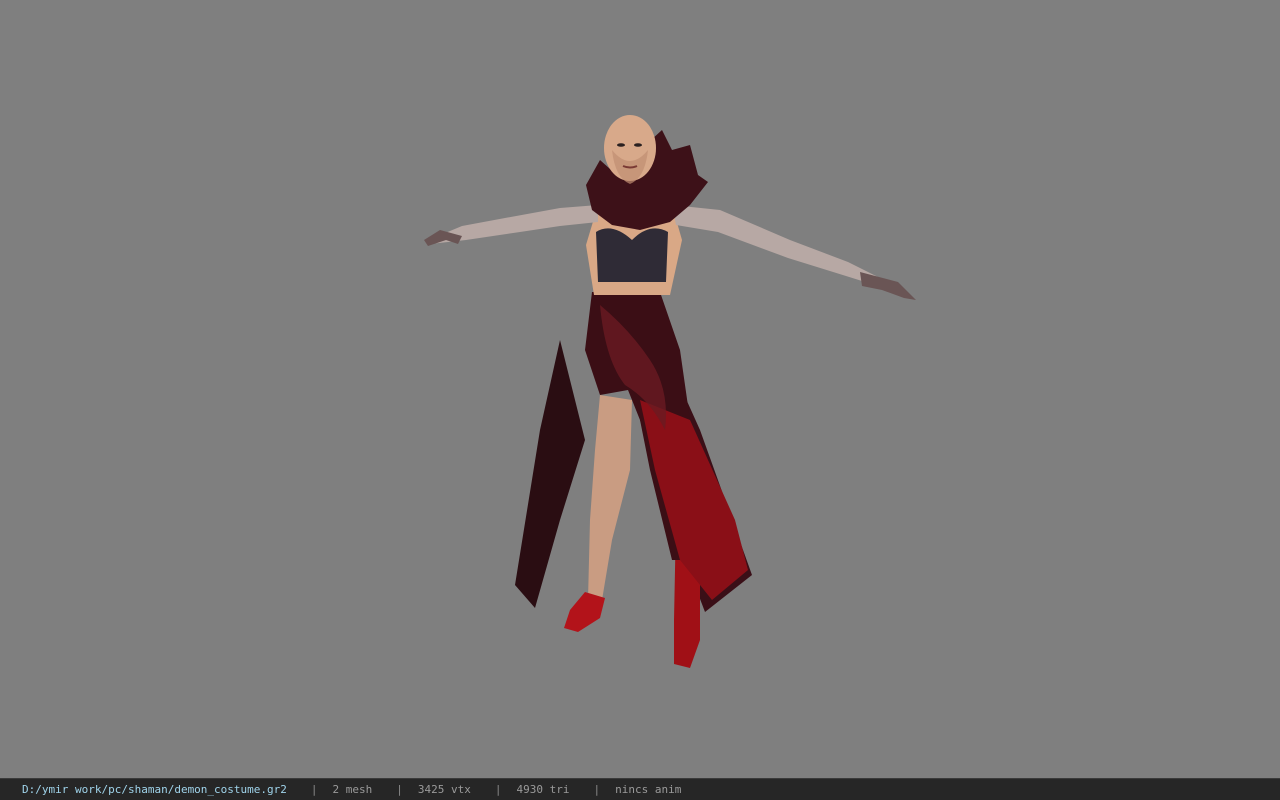 This screenshot has width=1280, height=800. Describe the element at coordinates (888, 286) in the screenshot. I see `hand-right` at that location.